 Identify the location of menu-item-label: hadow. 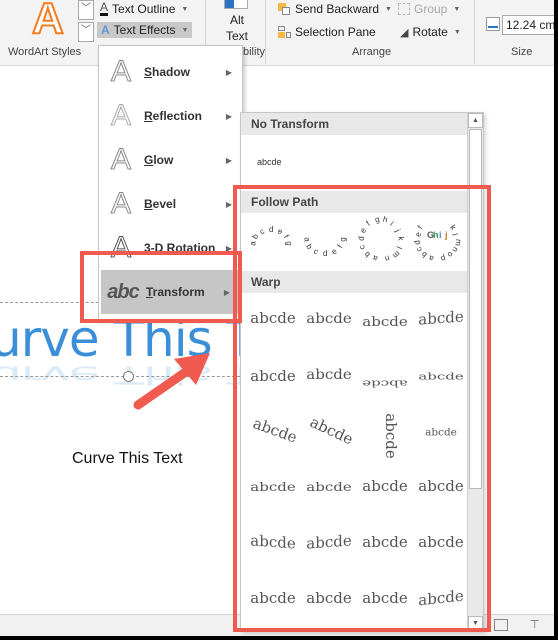
(171, 72).